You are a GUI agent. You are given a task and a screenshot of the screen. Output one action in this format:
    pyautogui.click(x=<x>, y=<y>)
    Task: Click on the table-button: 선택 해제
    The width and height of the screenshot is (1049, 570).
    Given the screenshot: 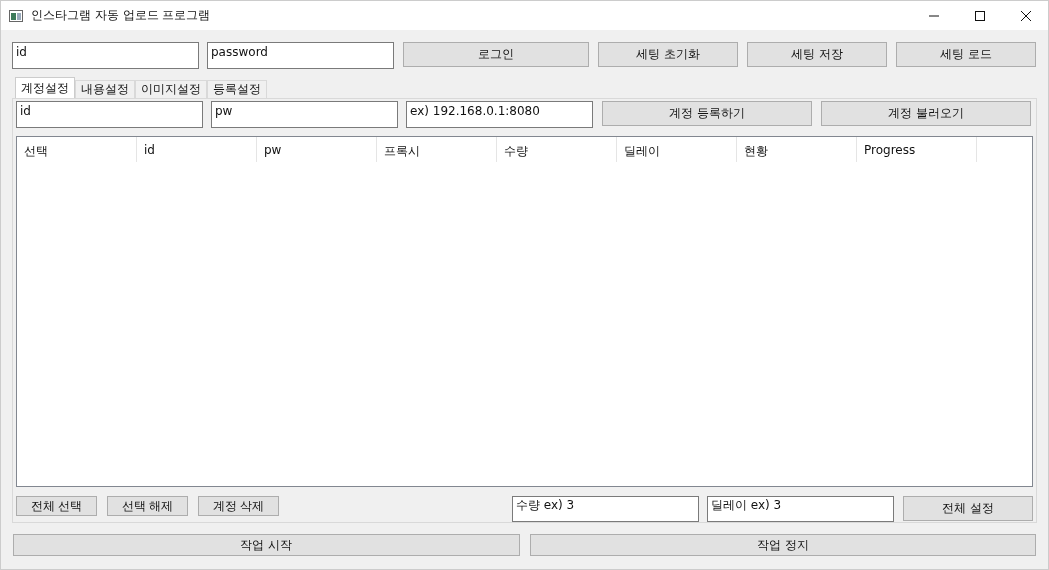 What is the action you would take?
    pyautogui.click(x=147, y=506)
    